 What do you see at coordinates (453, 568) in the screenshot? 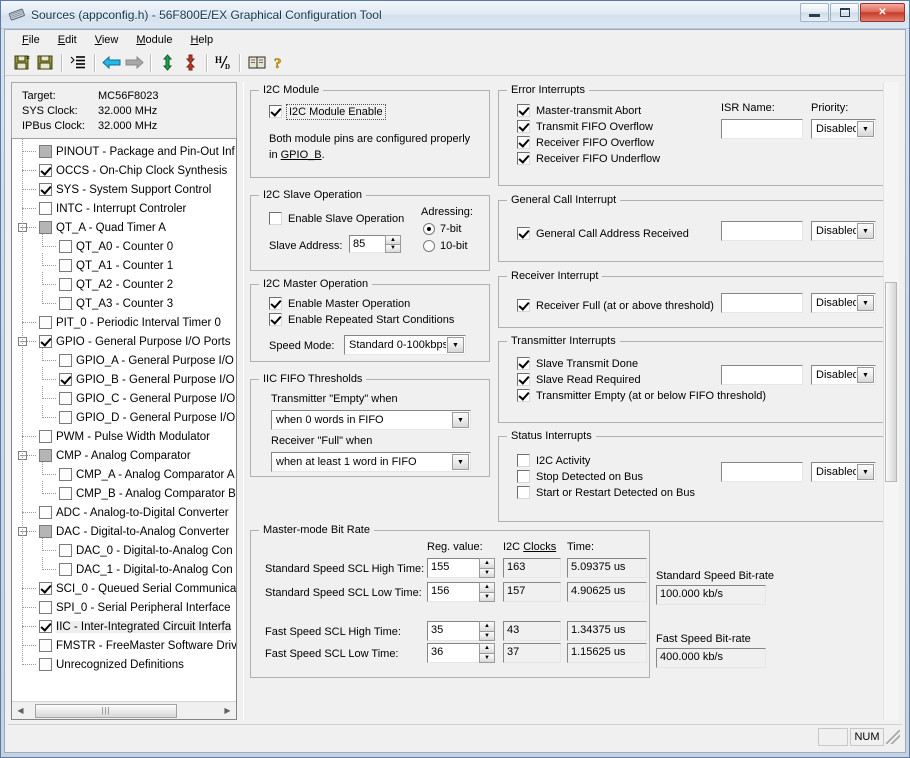
I see `std-high-reg-input: 155` at bounding box center [453, 568].